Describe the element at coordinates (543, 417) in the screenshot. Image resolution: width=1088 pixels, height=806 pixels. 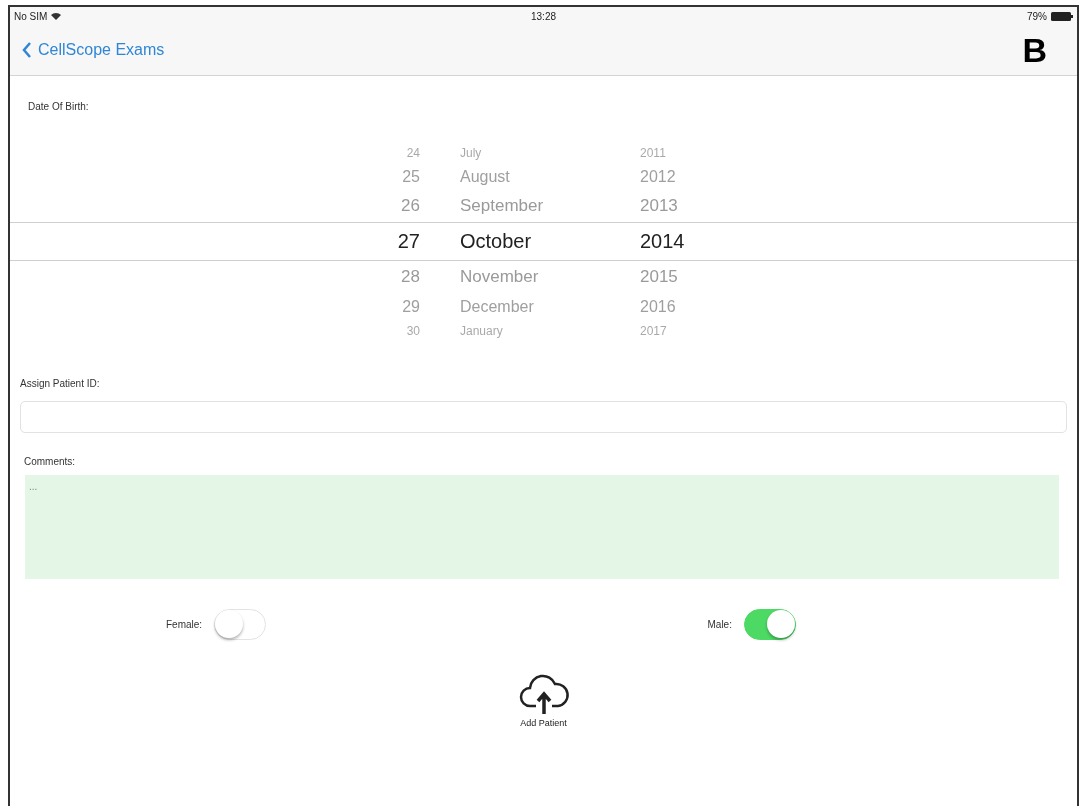
I see `patient-id-field` at that location.